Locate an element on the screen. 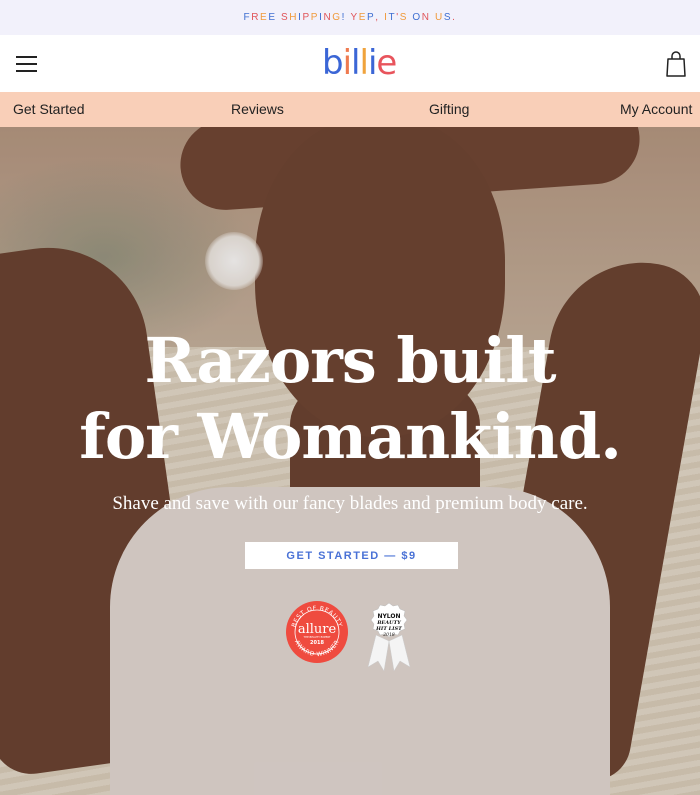 Image resolution: width=700 pixels, height=795 pixels. allure-badge-year: 2018 is located at coordinates (317, 643).